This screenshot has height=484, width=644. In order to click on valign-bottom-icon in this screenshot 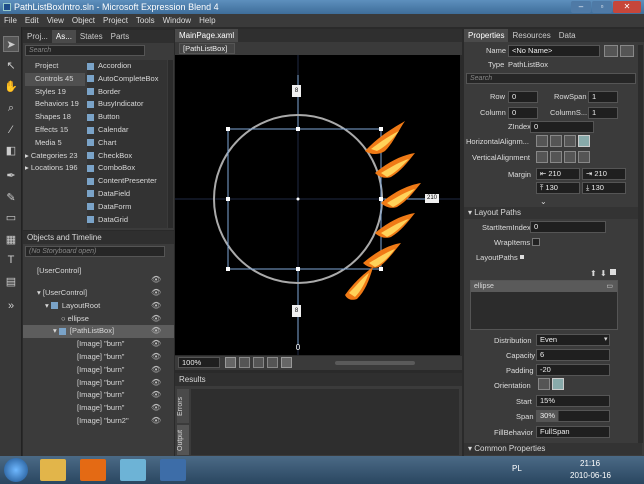, I will do `click(570, 157)`.